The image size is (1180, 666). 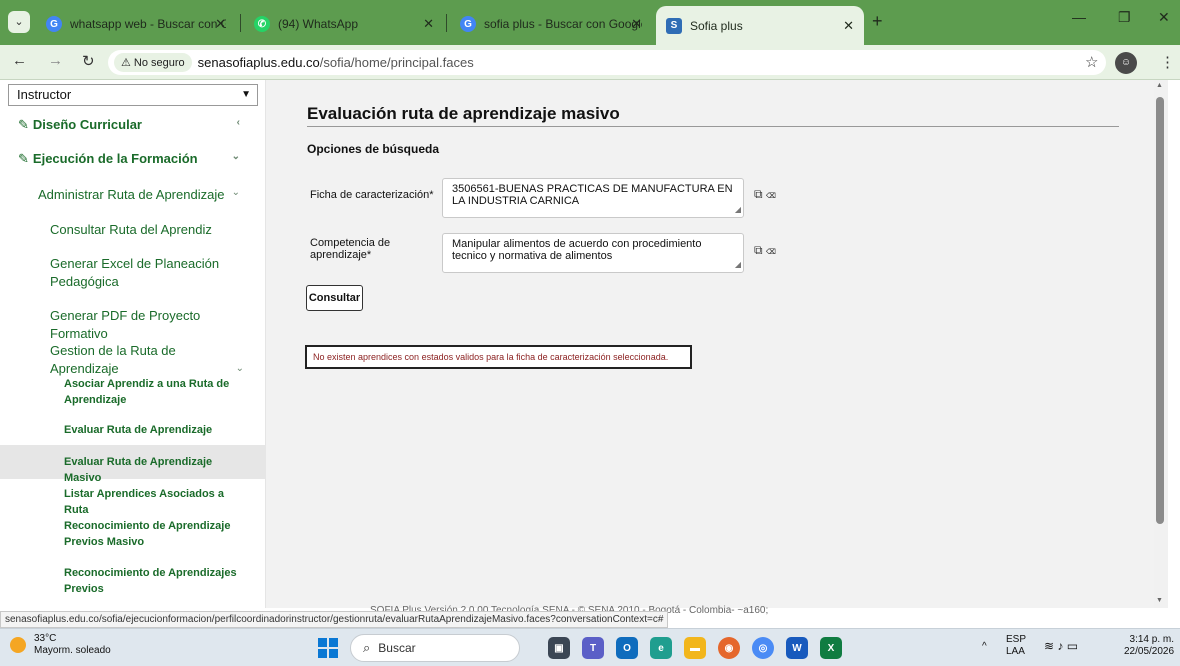 I want to click on language-indicator: ESP LAA, so click(x=1016, y=646).